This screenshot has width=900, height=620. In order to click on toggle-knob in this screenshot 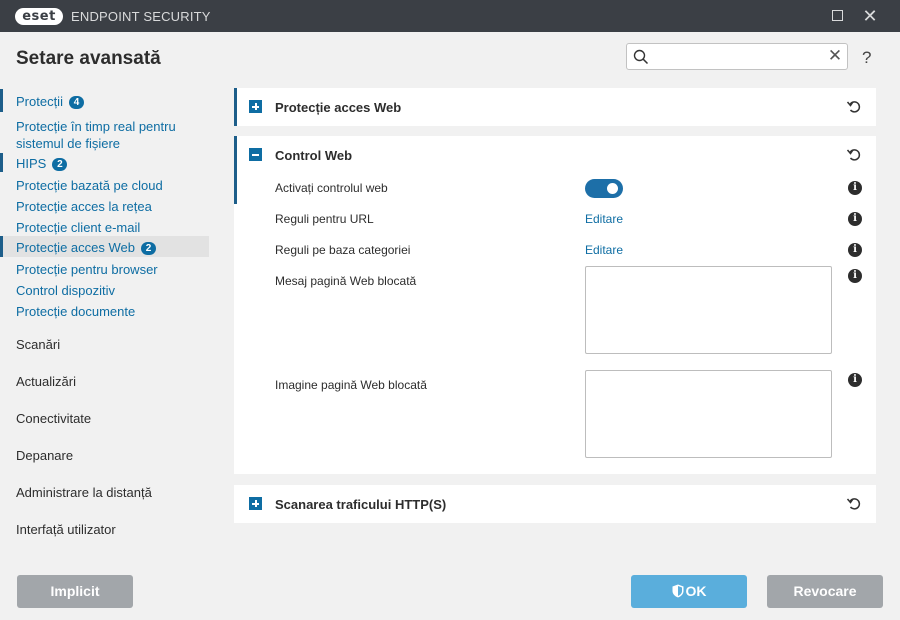, I will do `click(612, 188)`.